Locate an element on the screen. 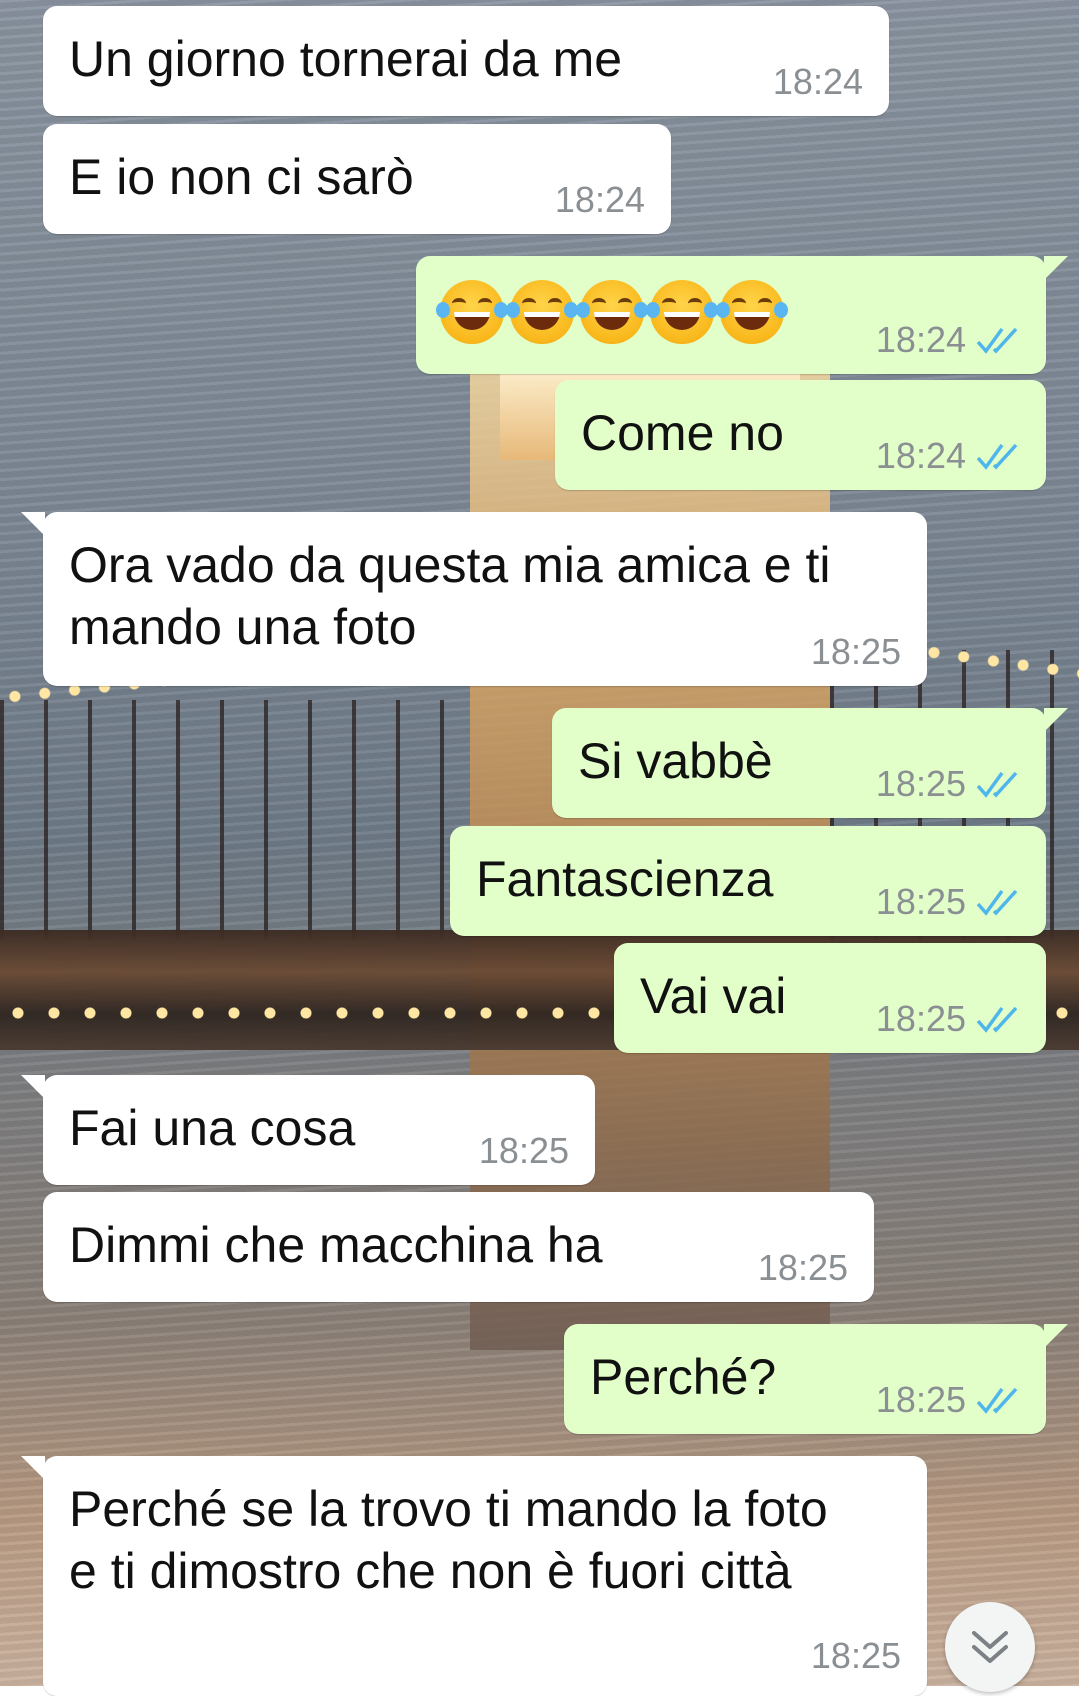 This screenshot has width=1079, height=1696. outgoing-message: 18:24 is located at coordinates (742, 315).